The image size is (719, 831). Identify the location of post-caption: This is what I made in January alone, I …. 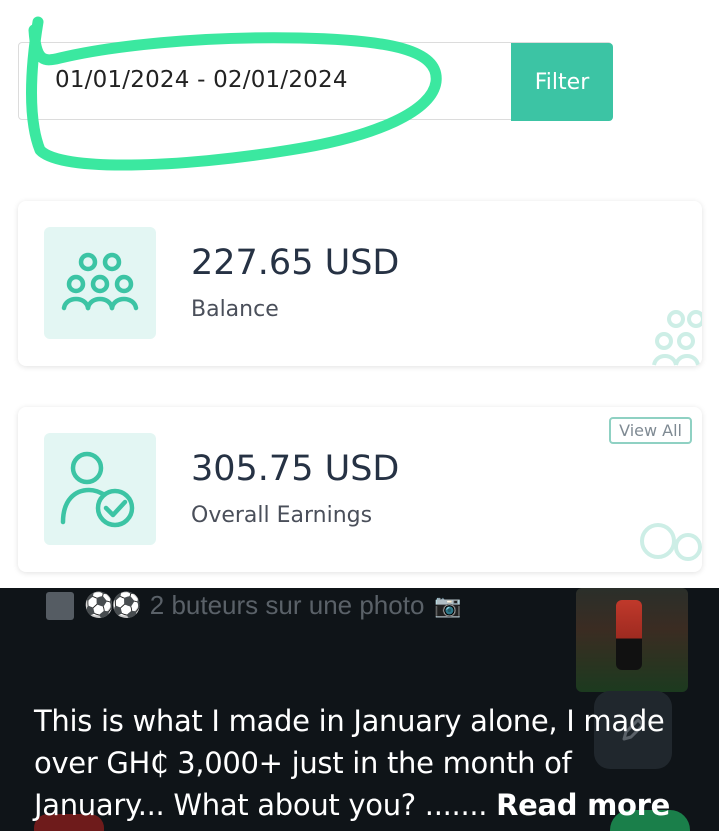
(364, 763).